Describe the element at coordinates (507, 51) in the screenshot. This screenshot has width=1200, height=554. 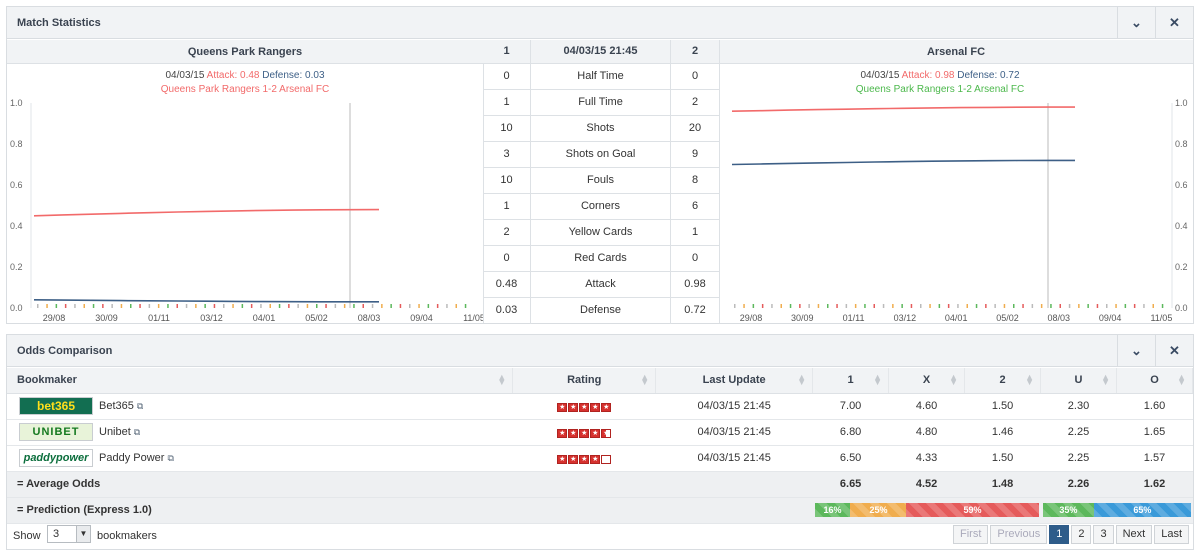
I see `home-score: 1` at that location.